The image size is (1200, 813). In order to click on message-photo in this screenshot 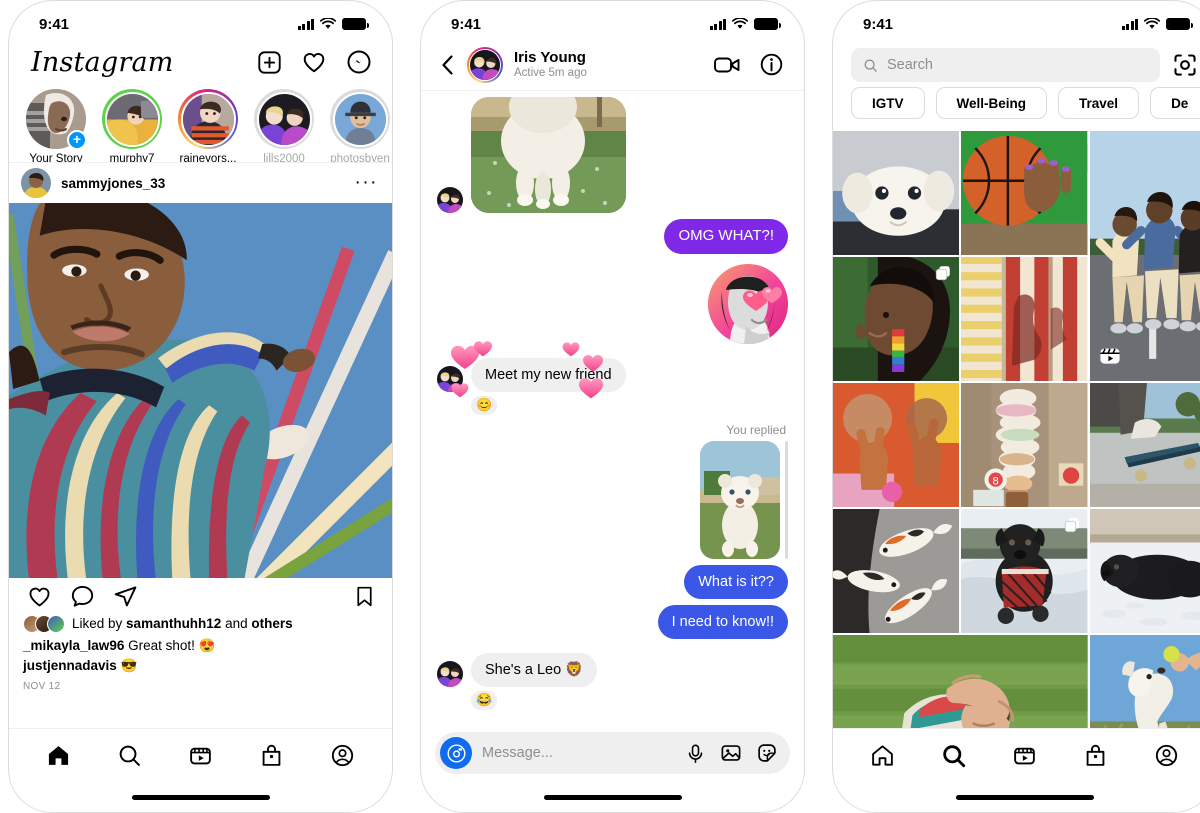, I will do `click(548, 155)`.